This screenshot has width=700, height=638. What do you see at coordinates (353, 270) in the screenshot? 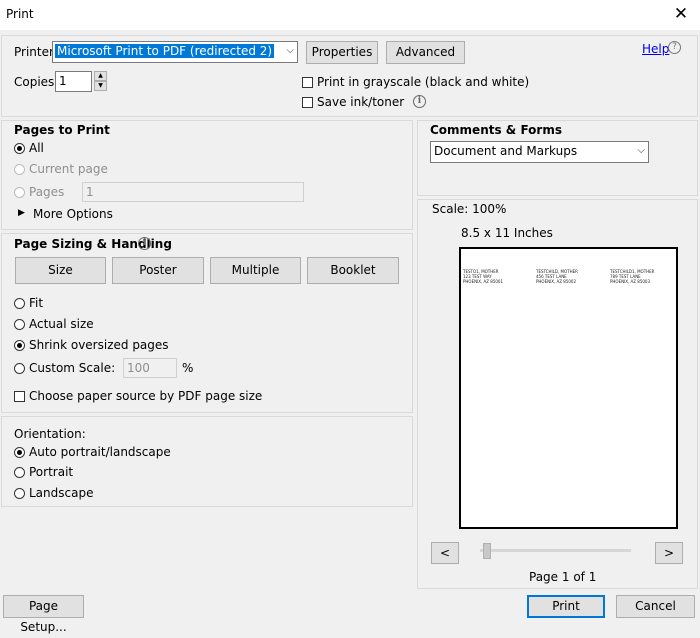
I see `booklet-tab: Booklet` at bounding box center [353, 270].